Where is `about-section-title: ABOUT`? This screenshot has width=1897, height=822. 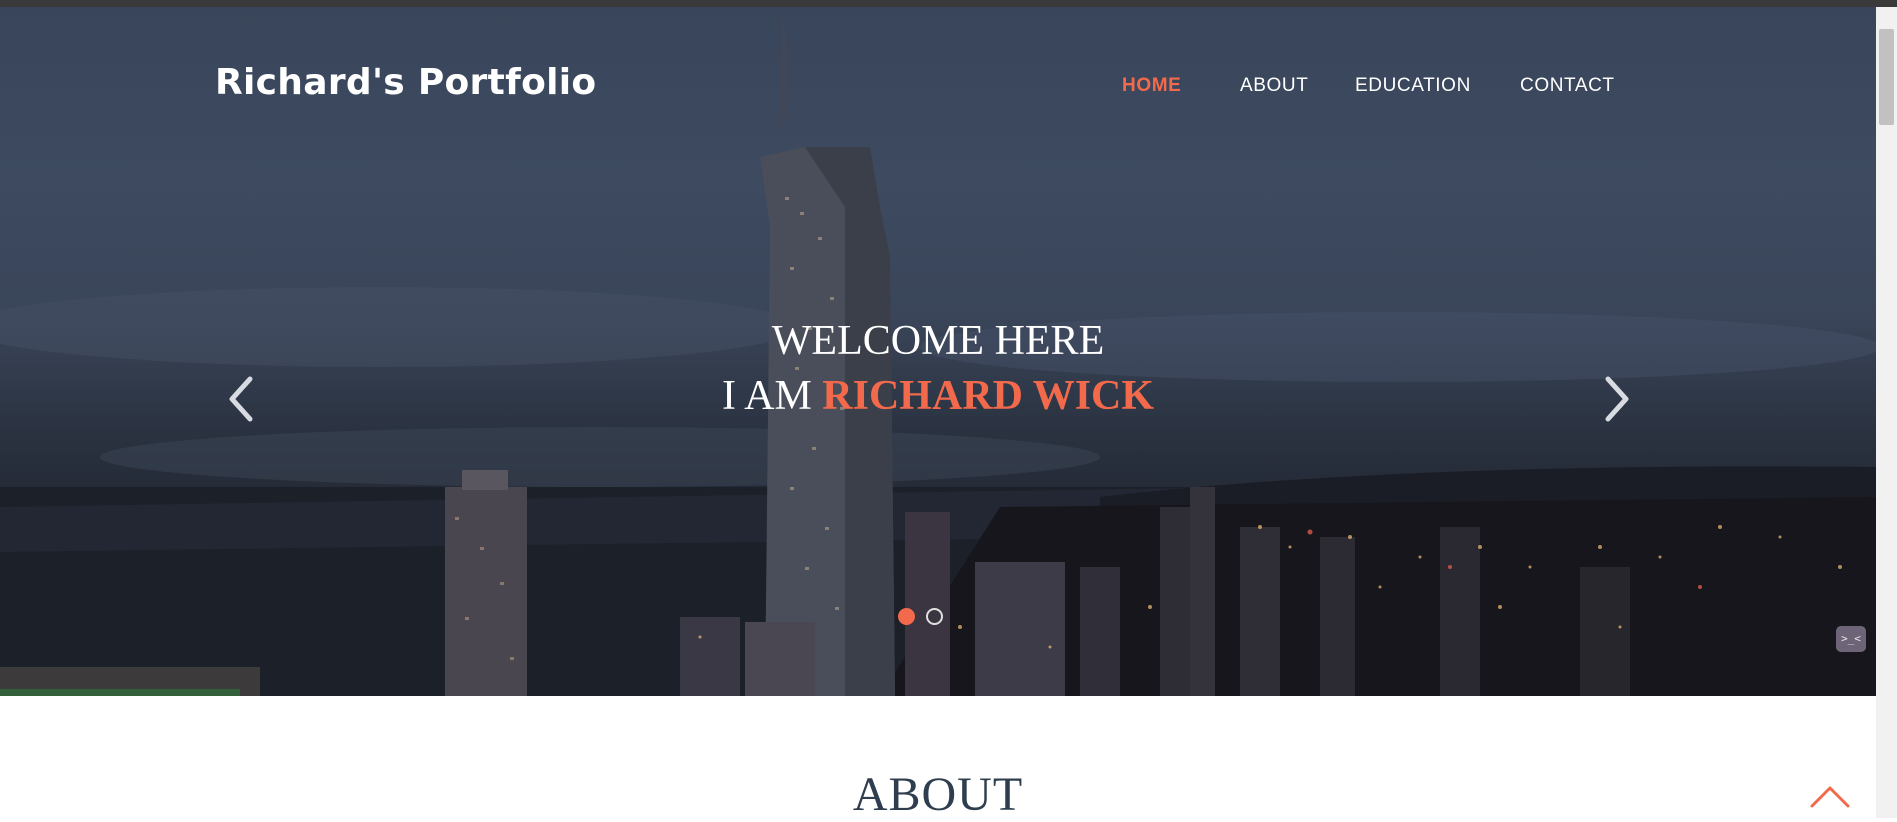 about-section-title: ABOUT is located at coordinates (938, 794).